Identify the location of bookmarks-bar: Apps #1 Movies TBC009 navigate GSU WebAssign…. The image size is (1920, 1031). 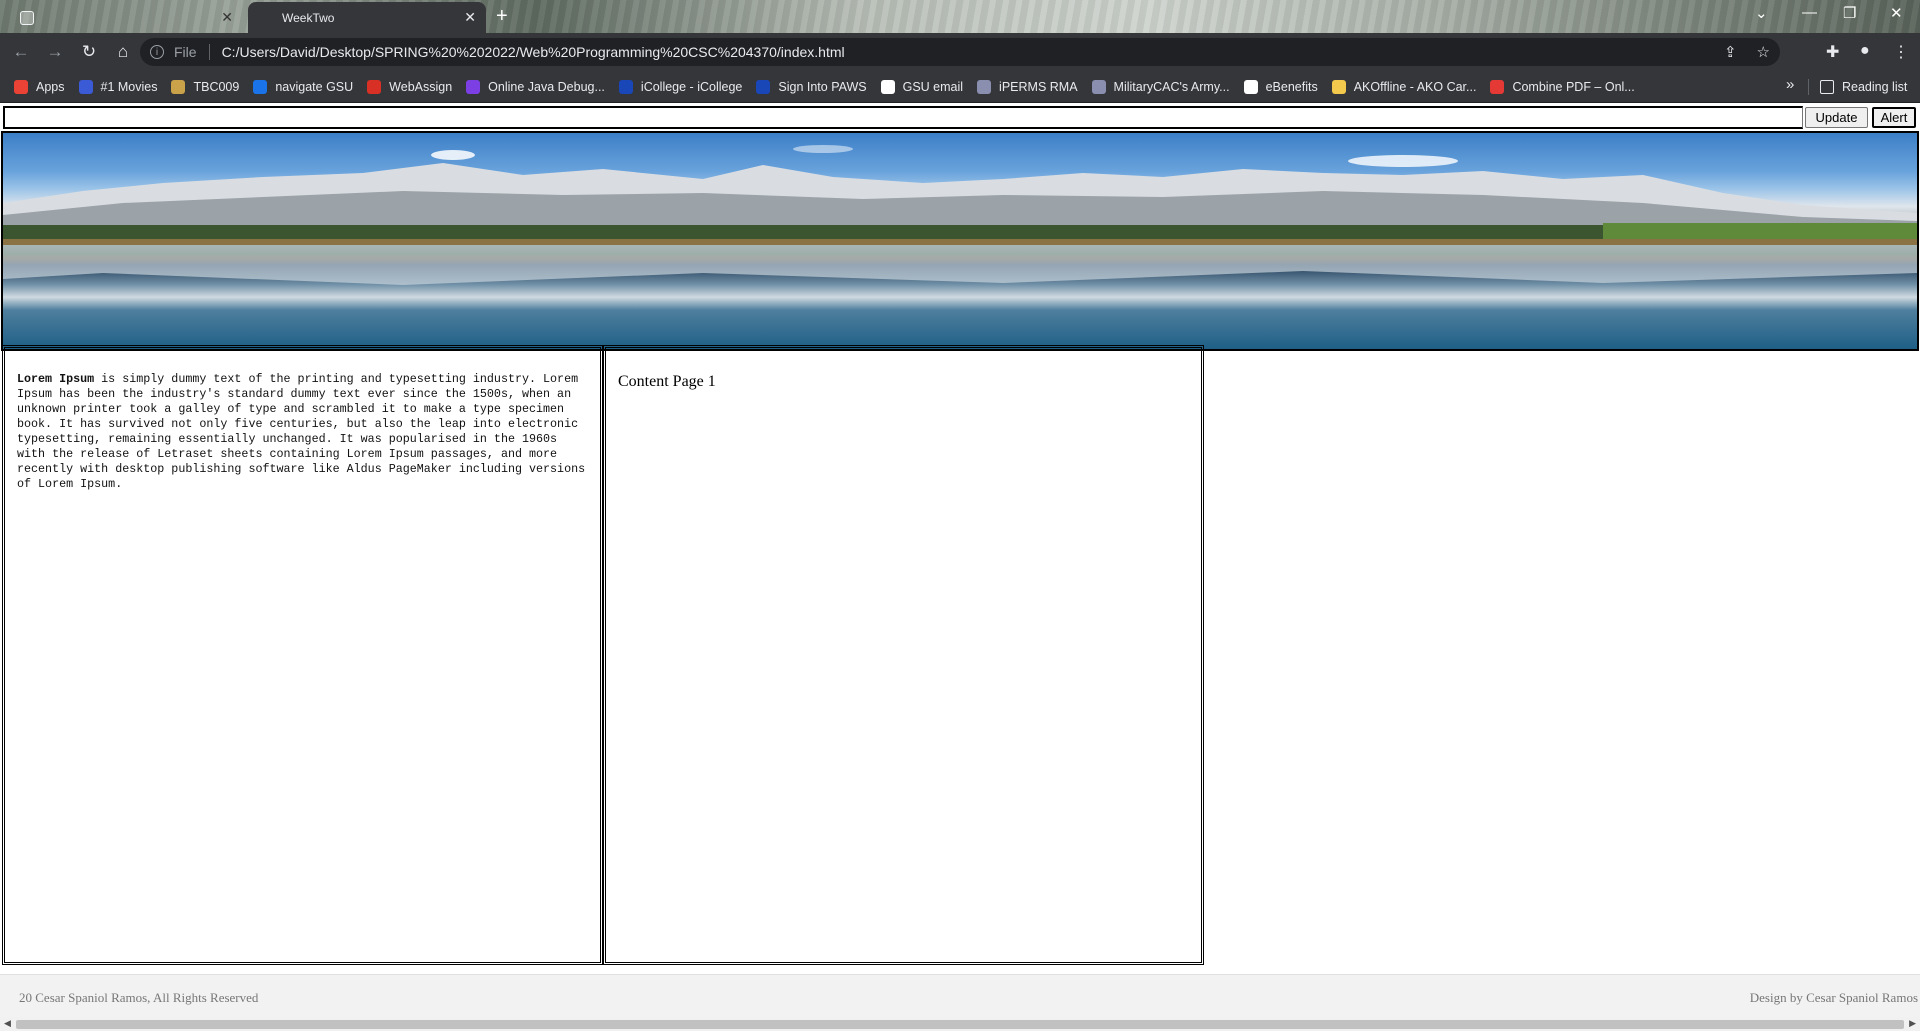
(960, 87).